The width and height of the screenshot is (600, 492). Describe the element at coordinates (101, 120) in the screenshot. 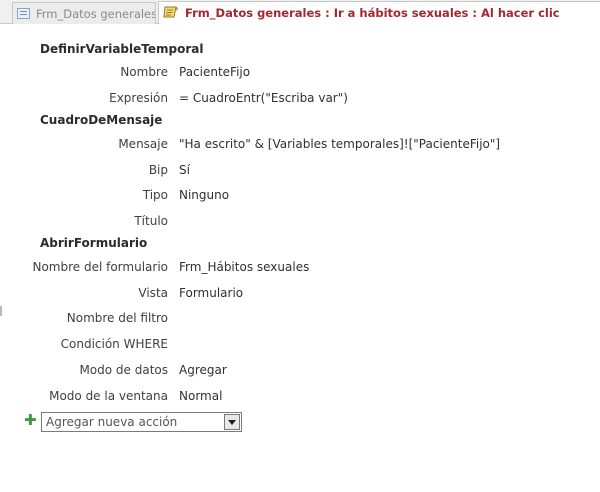

I see `action-cuadro-de-mensaje: CuadroDeMensaje` at that location.